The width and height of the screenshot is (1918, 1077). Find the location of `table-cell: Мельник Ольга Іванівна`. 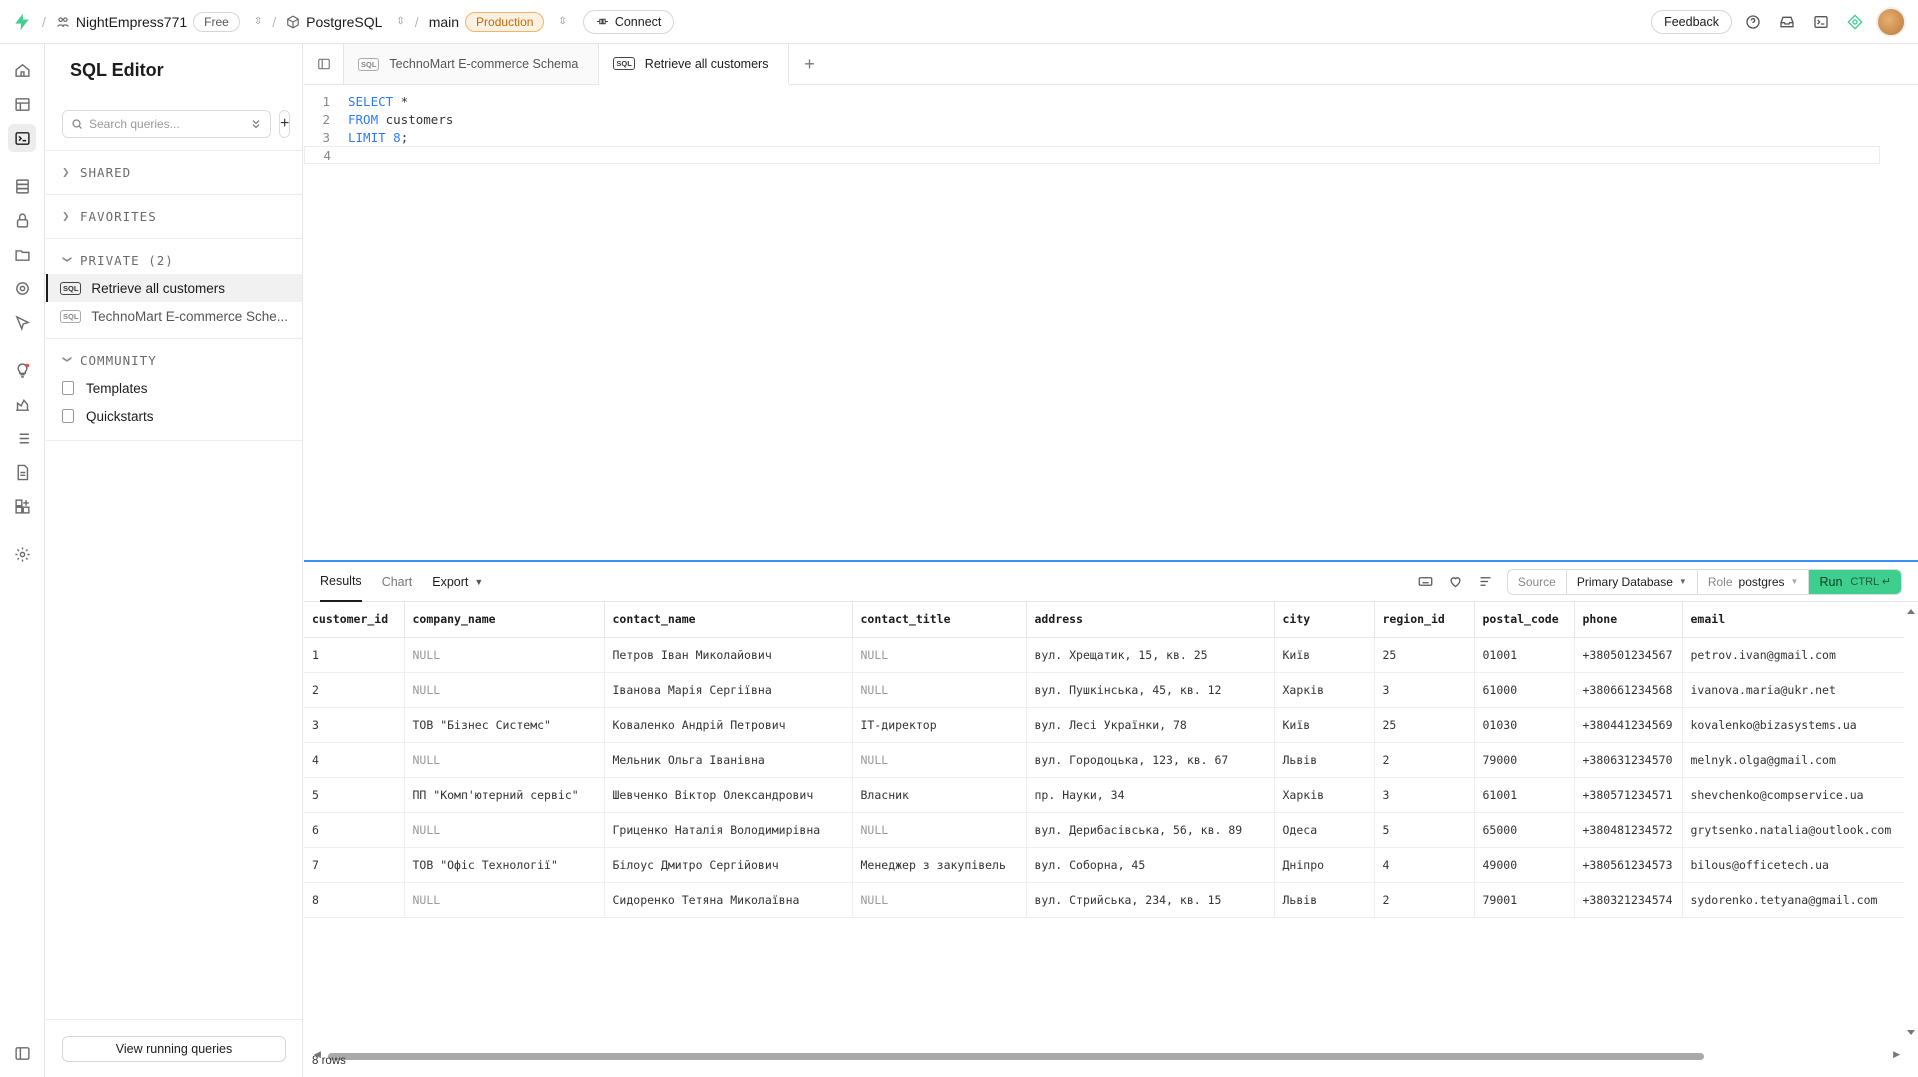

table-cell: Мельник Ольга Іванівна is located at coordinates (728, 760).